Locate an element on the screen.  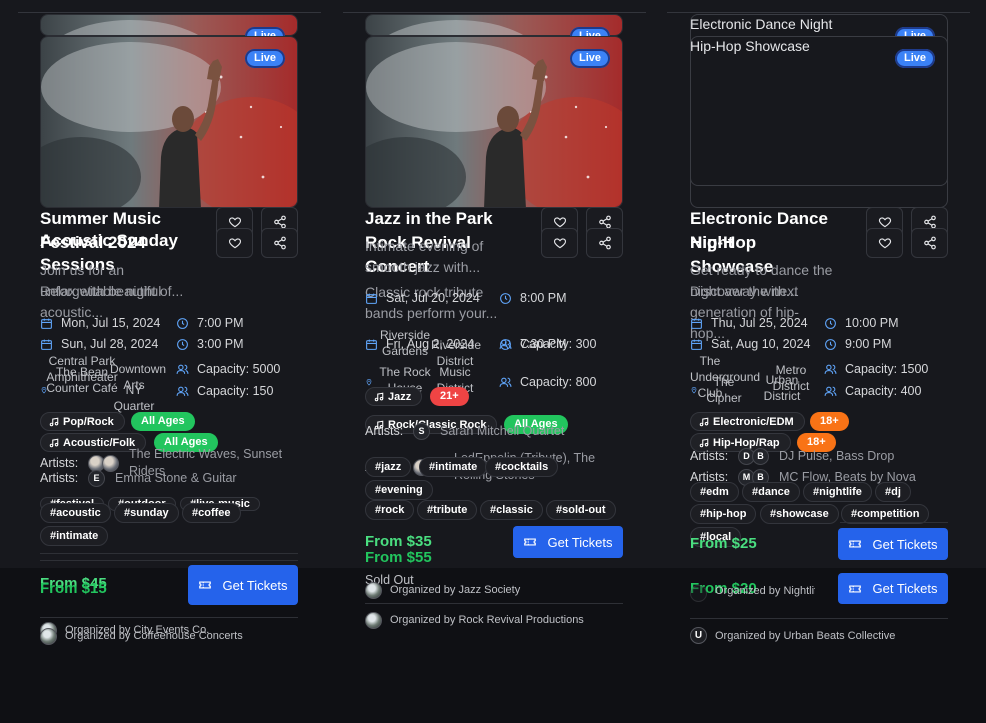
artist-names: DJ Pulse, Bass Drop is located at coordinates (837, 456).